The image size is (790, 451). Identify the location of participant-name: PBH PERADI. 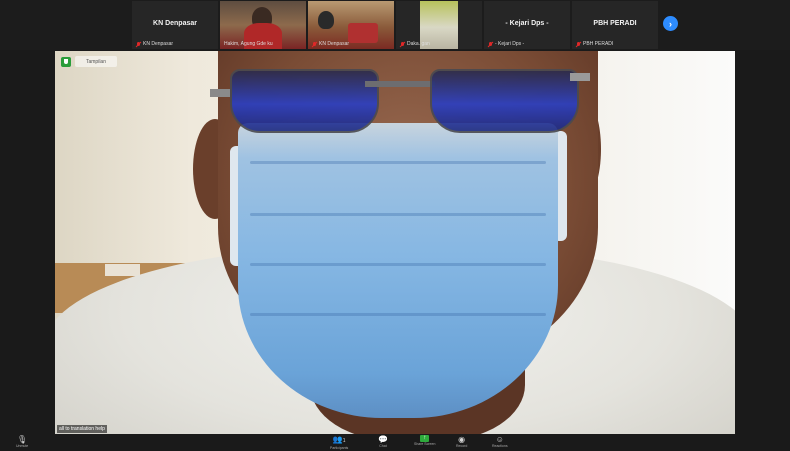
(615, 23).